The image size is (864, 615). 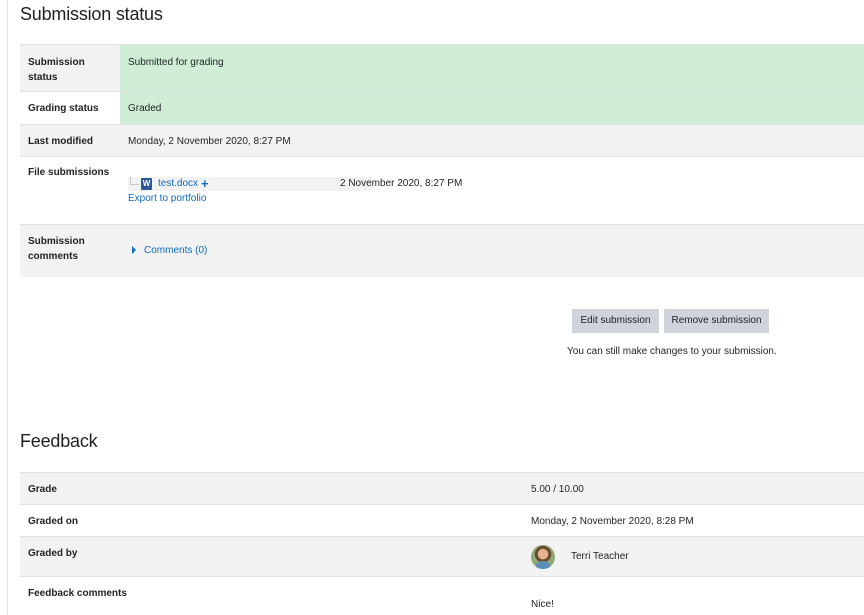 What do you see at coordinates (56, 70) in the screenshot?
I see `row-label: Submission status` at bounding box center [56, 70].